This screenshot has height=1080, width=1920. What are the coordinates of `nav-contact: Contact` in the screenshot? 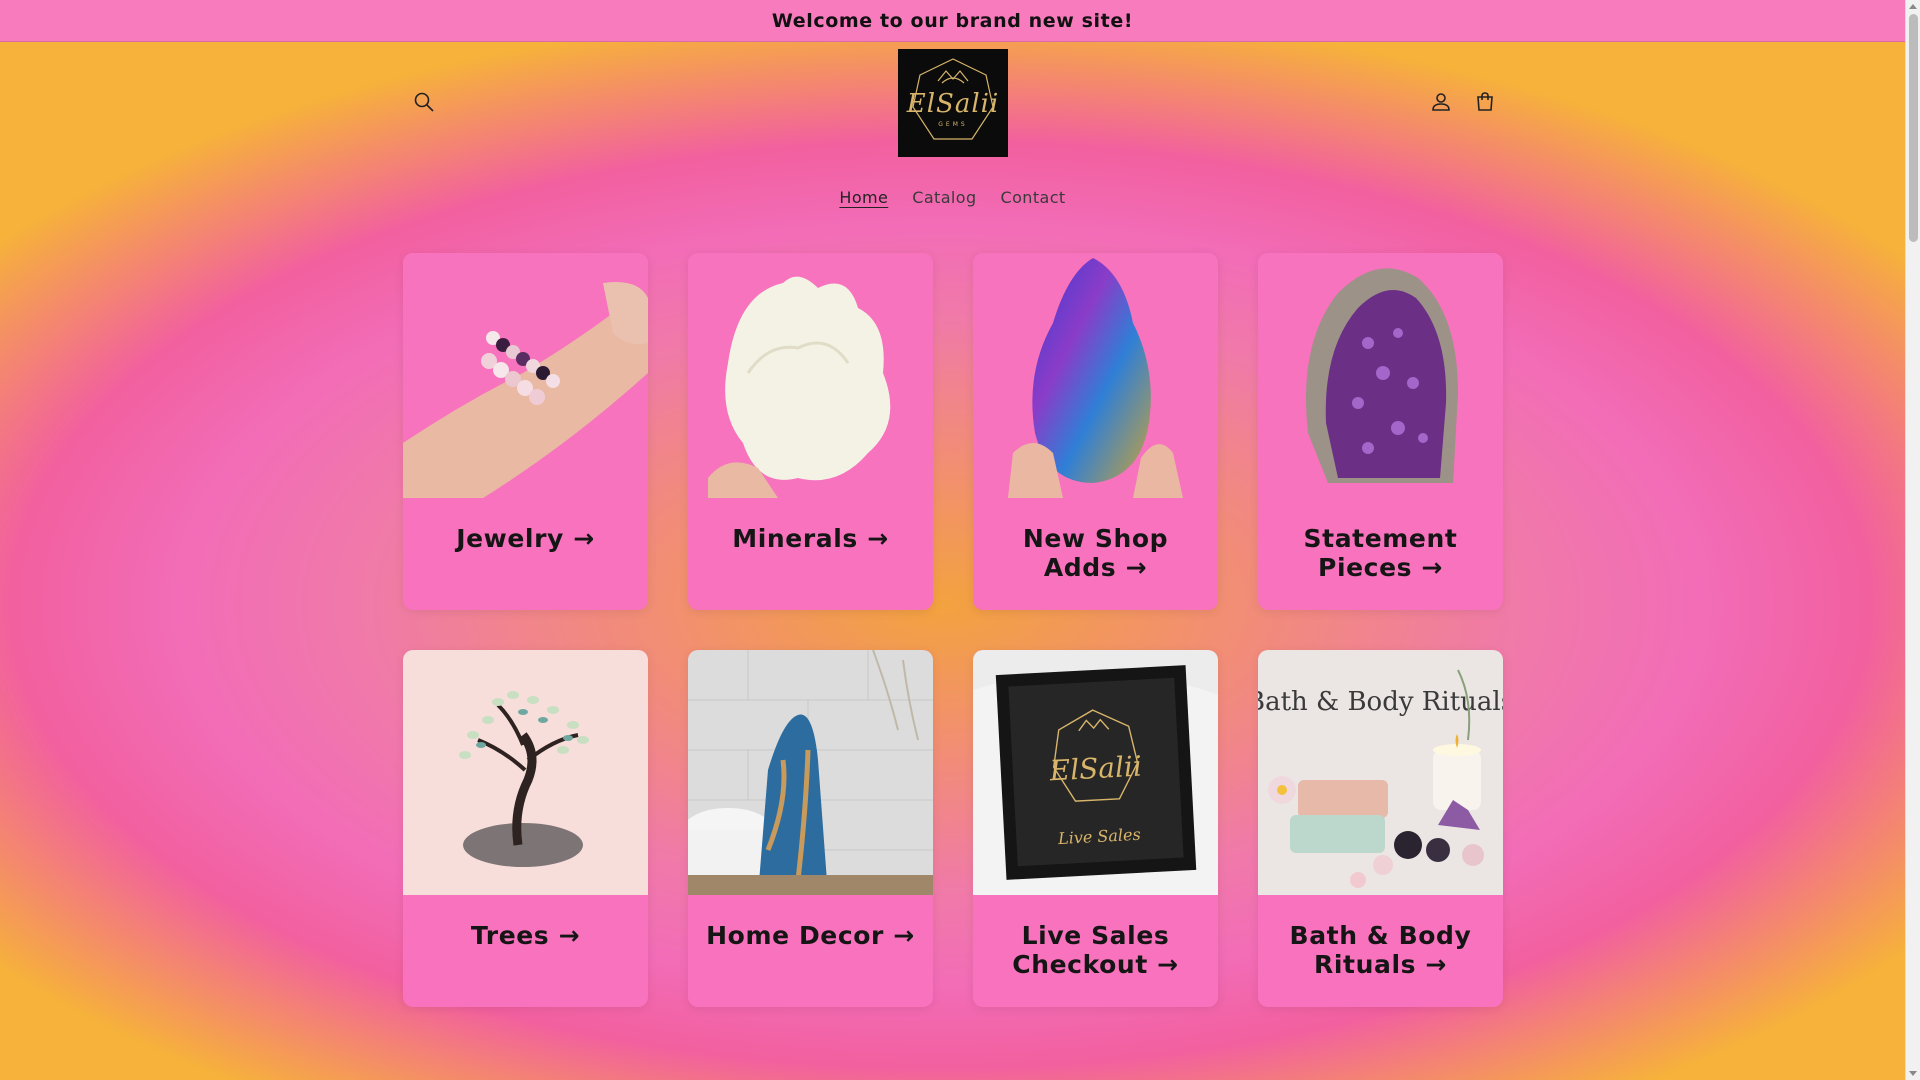 It's located at (1033, 206).